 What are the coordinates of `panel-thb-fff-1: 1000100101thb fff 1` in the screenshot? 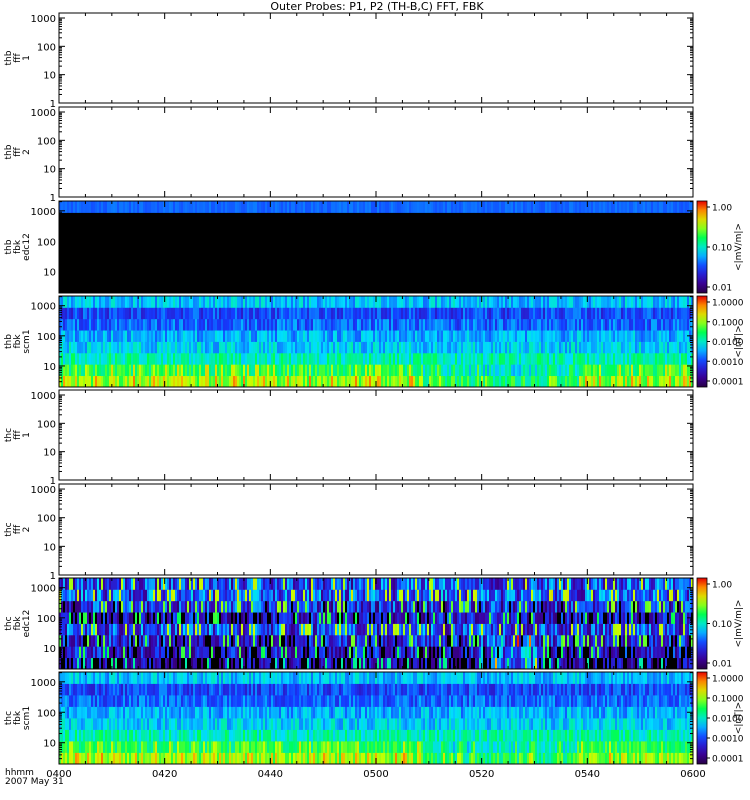 It's located at (349, 61).